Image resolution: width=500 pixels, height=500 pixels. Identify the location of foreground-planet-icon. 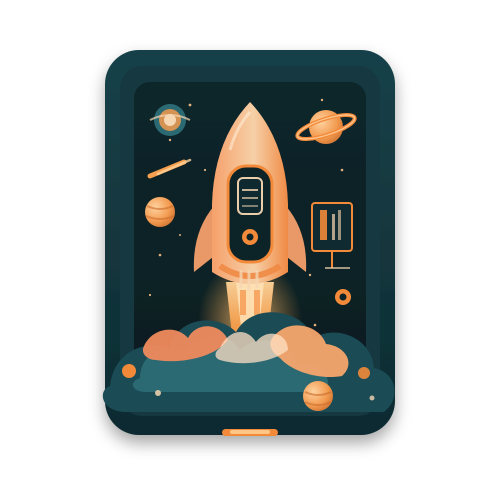
(318, 396).